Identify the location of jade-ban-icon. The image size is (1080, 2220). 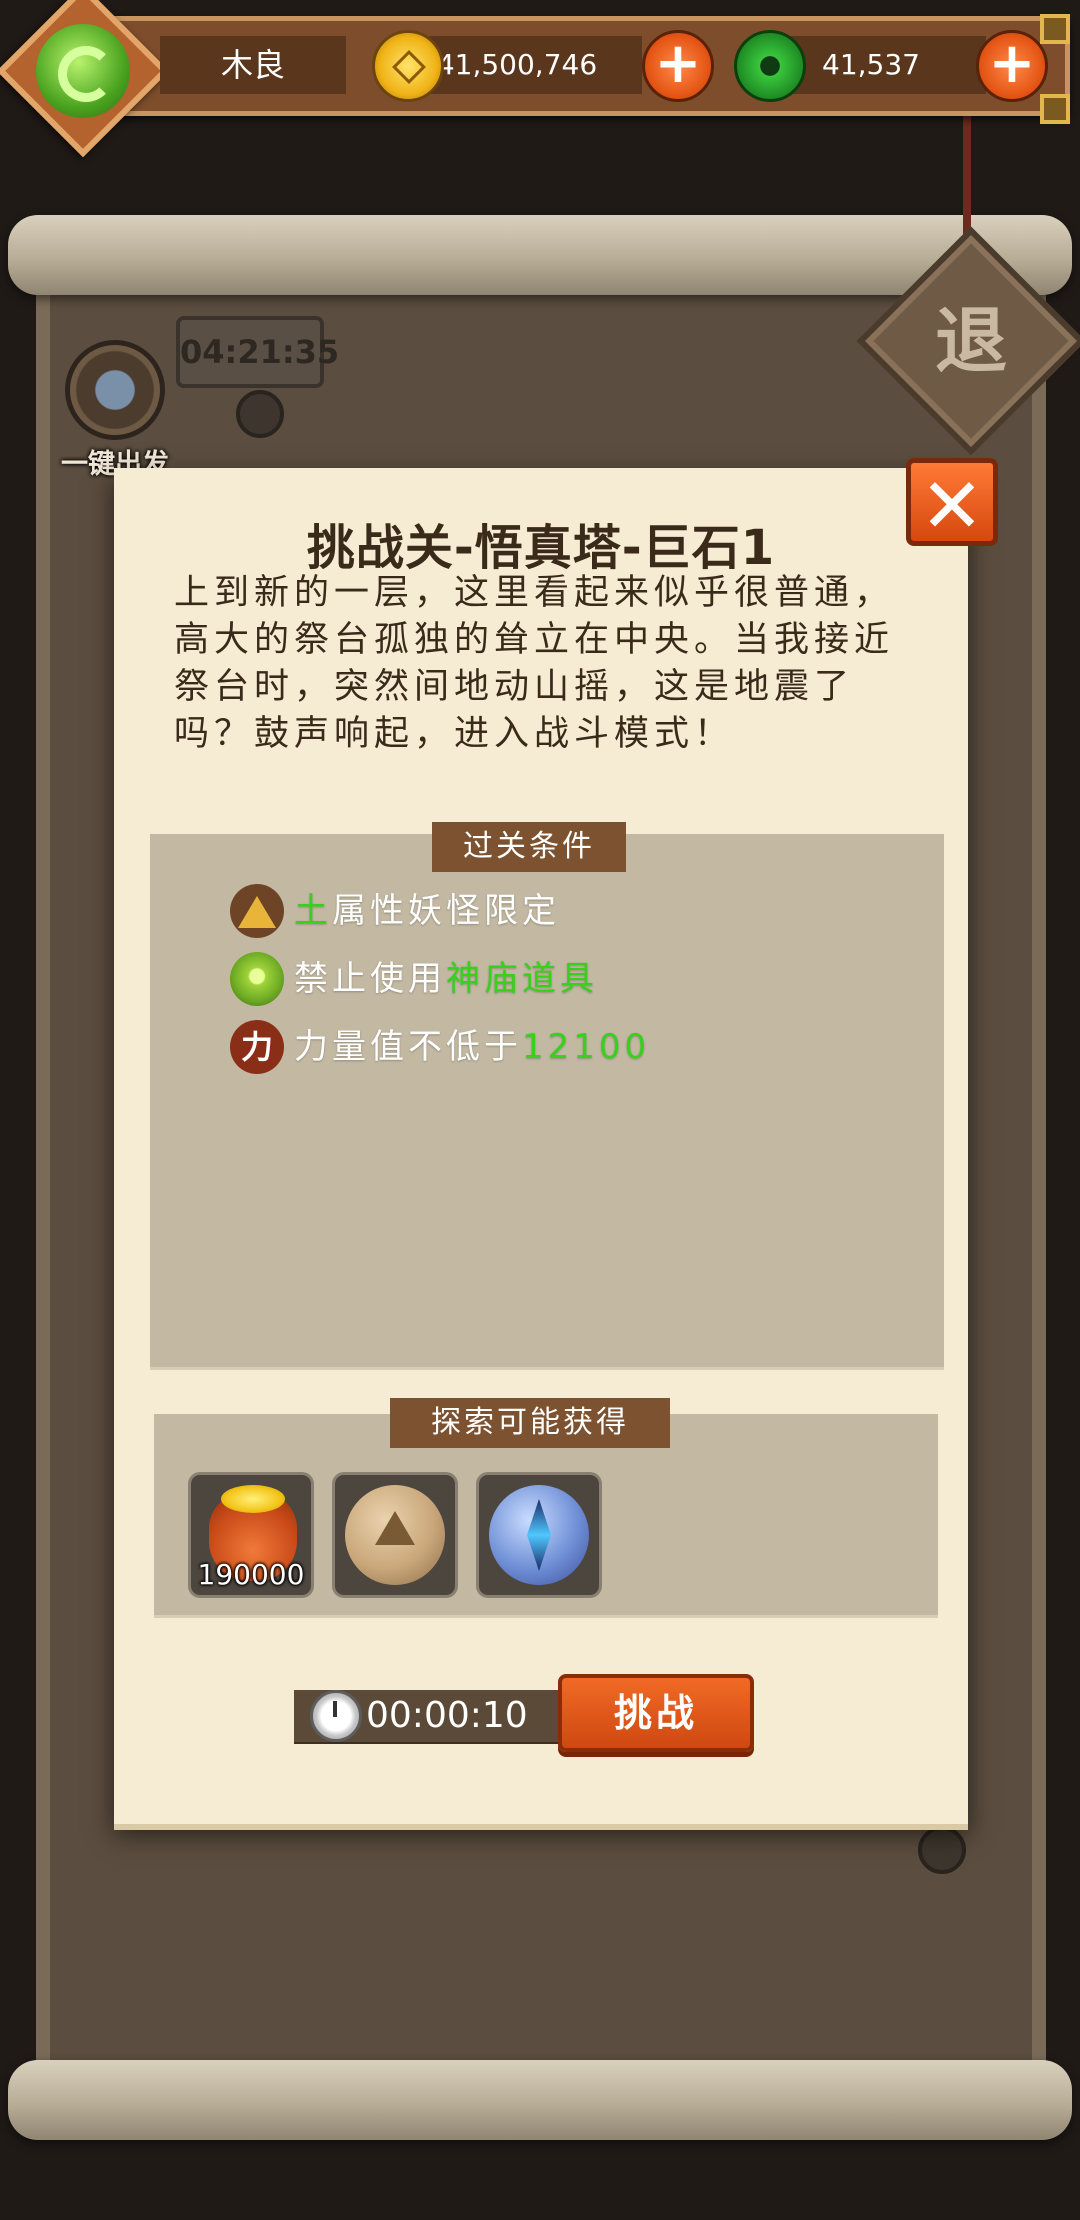
(257, 979).